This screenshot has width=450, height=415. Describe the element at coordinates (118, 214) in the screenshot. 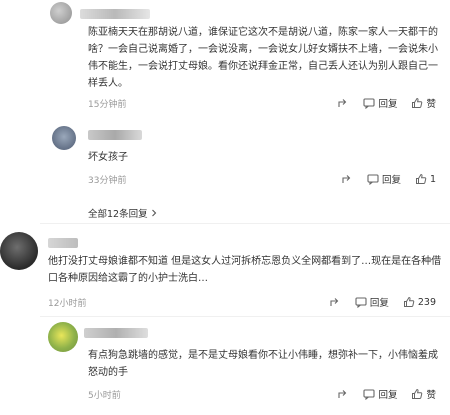

I see `all-replies-label: 全部12条回复` at that location.